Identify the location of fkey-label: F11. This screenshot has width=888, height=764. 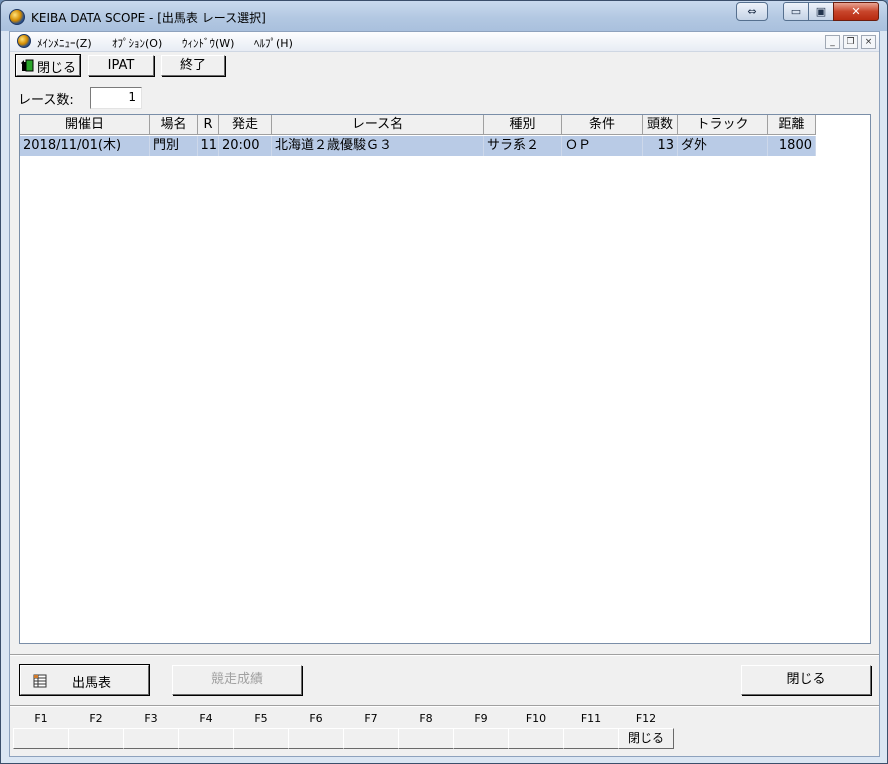
(591, 718).